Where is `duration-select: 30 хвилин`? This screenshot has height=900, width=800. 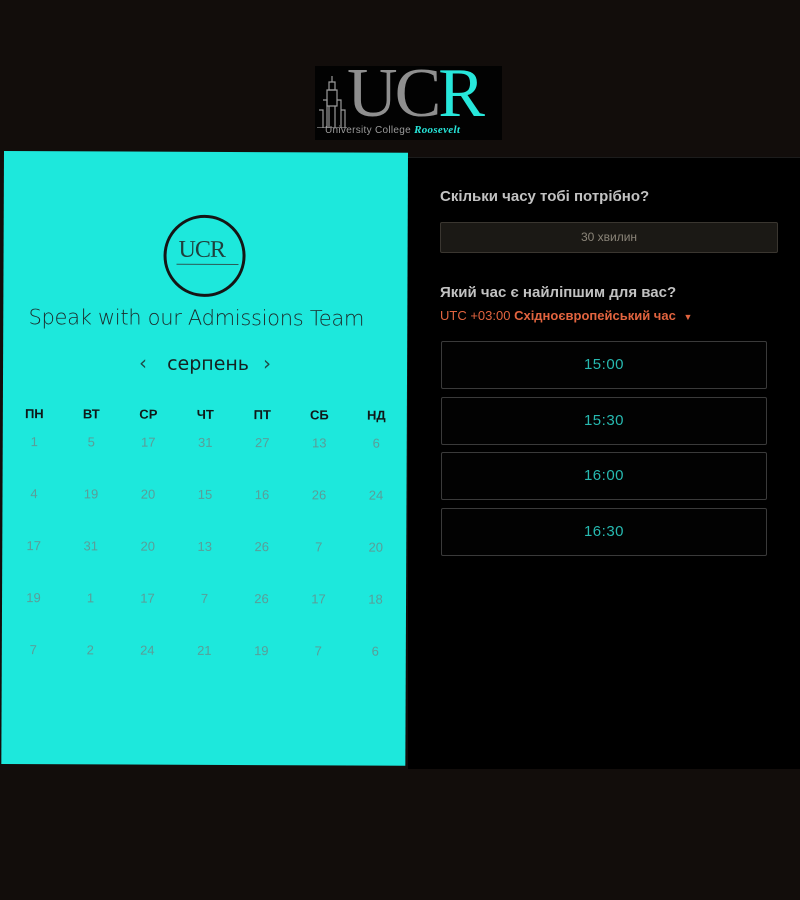
duration-select: 30 хвилин is located at coordinates (609, 237).